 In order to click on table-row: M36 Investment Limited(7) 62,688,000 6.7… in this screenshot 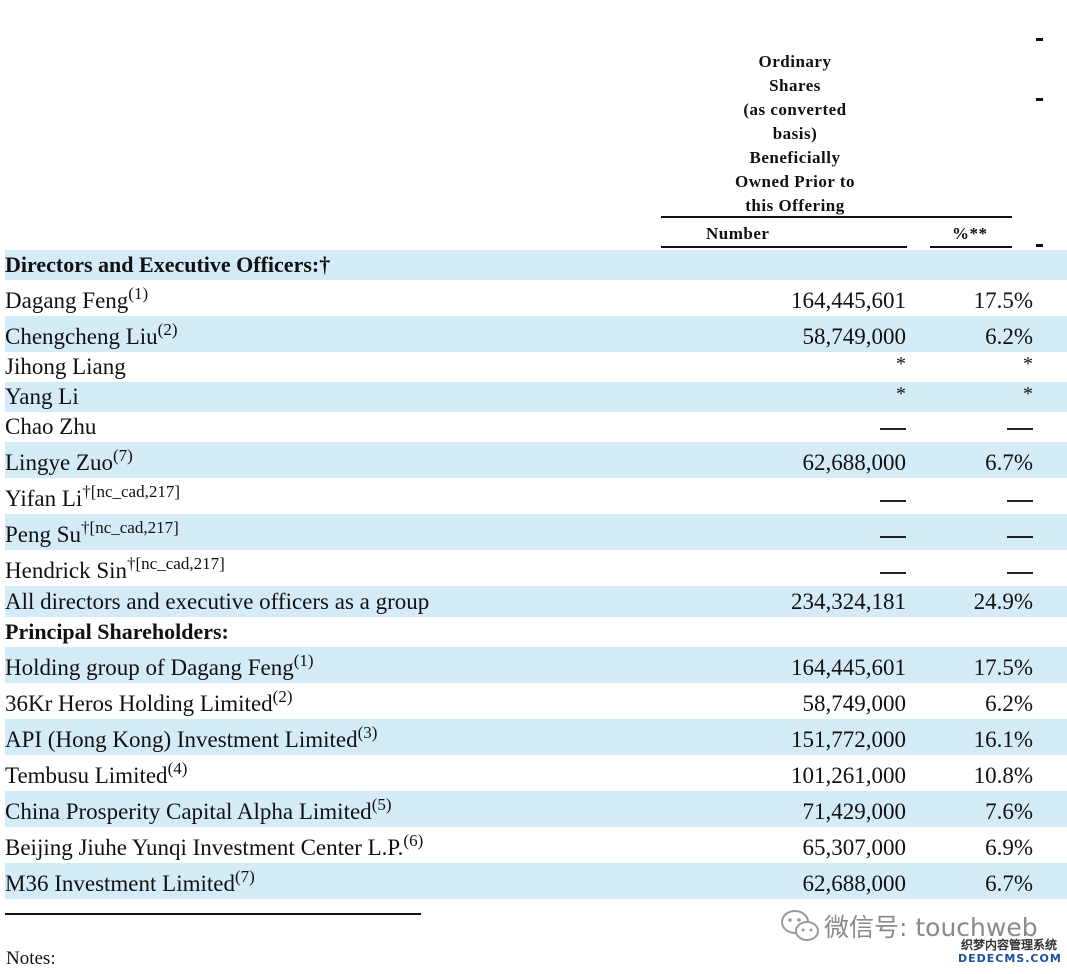, I will do `click(536, 881)`.